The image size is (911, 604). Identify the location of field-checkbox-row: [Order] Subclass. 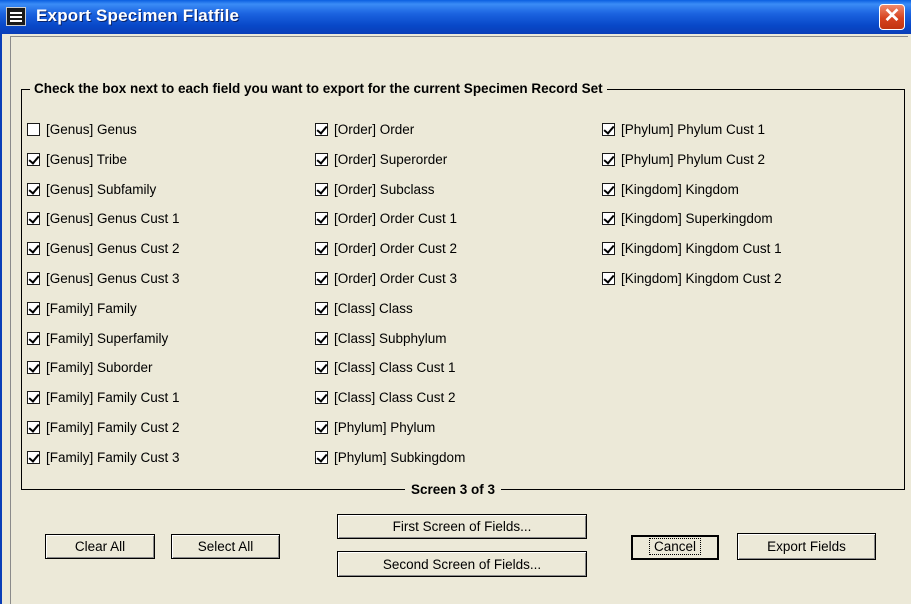
(375, 189).